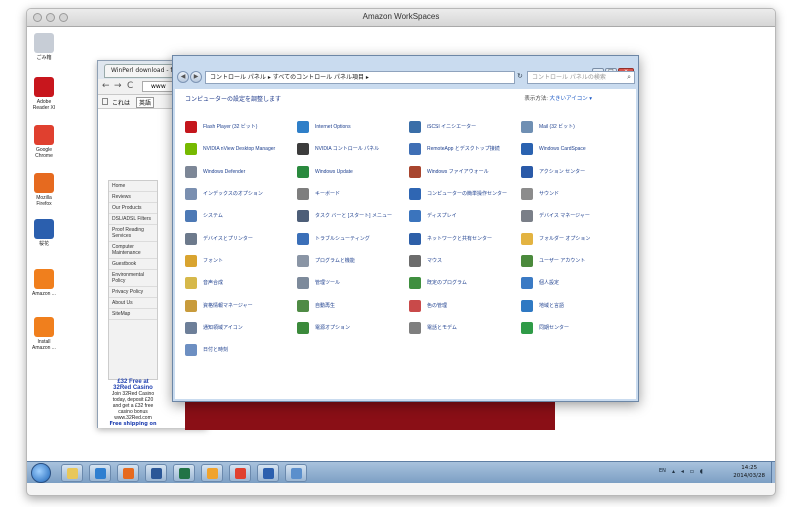  I want to click on start-button, so click(41, 473).